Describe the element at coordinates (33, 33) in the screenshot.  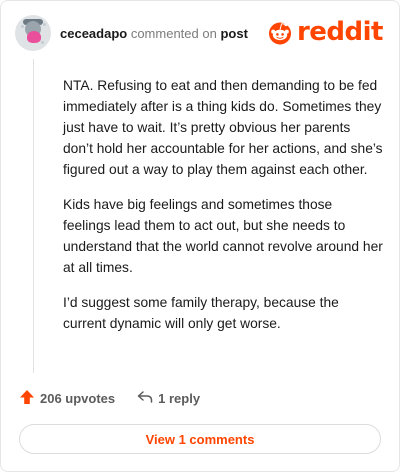
I see `avatar` at that location.